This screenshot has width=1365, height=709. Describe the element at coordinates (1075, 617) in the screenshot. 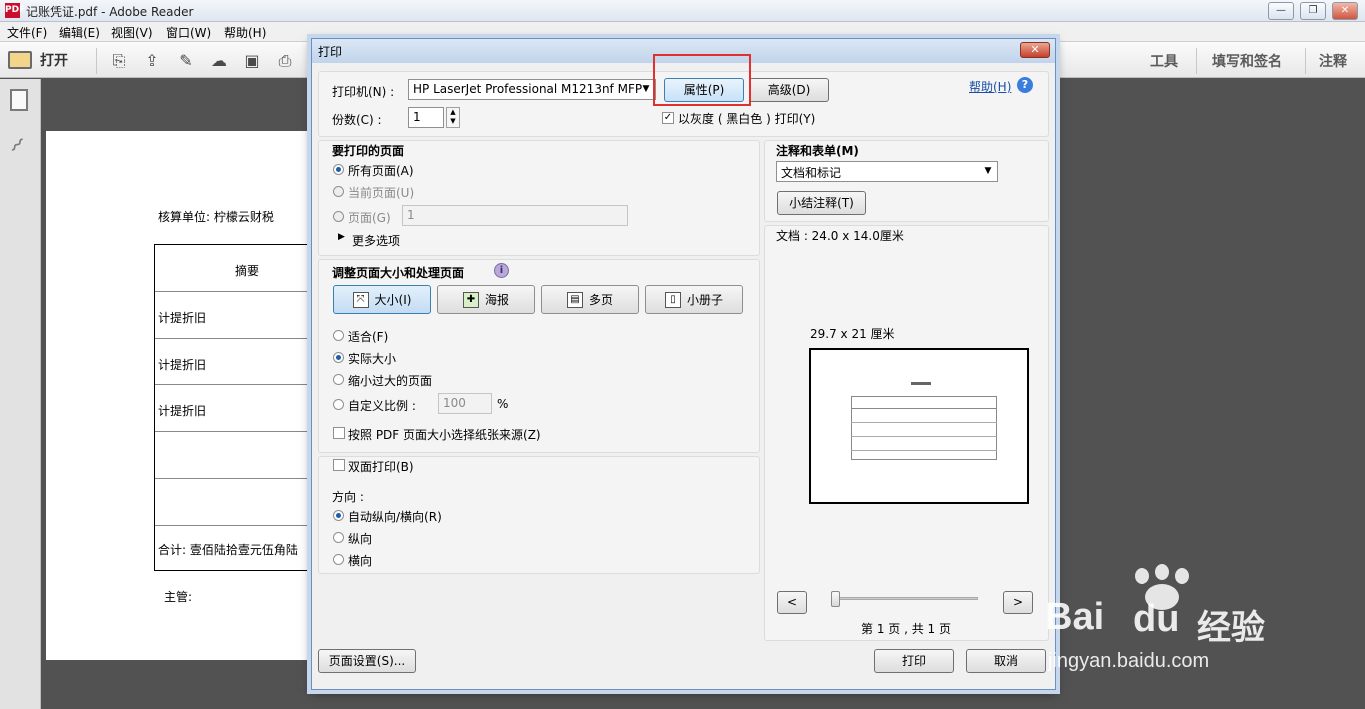

I see `watermark-brand: Bai` at that location.